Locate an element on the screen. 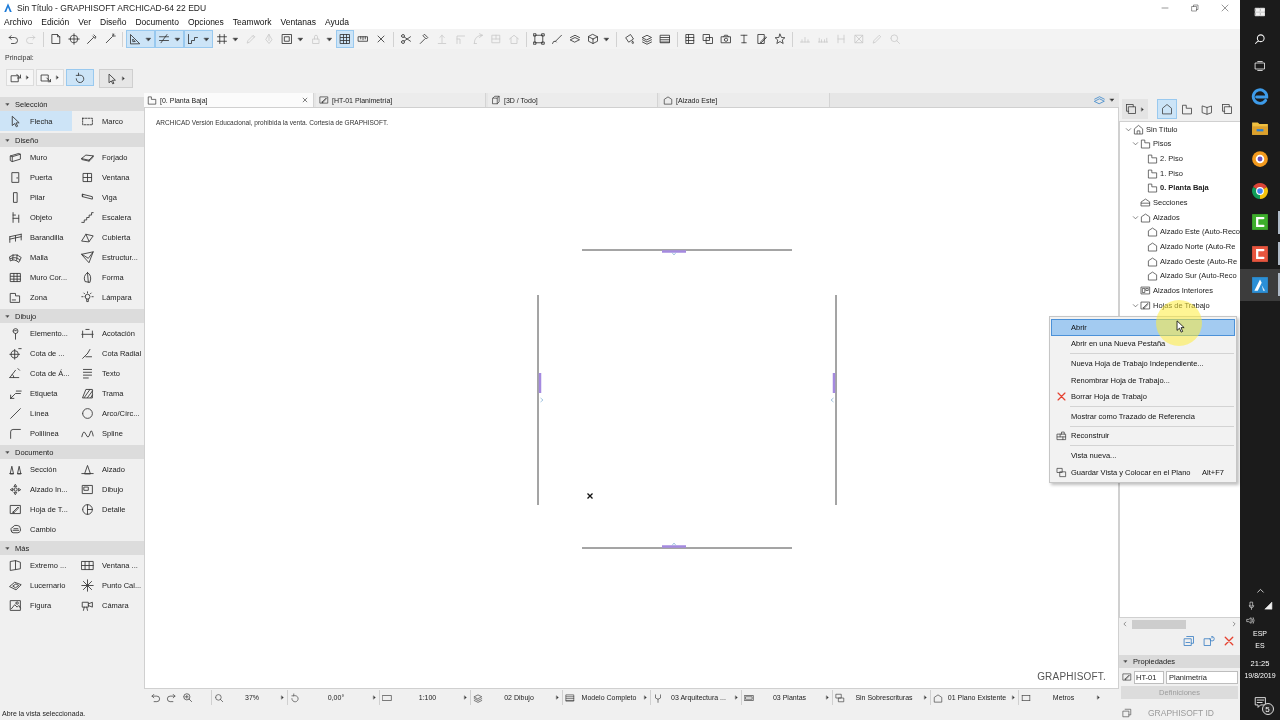  zoom-in-icon is located at coordinates (187, 697).